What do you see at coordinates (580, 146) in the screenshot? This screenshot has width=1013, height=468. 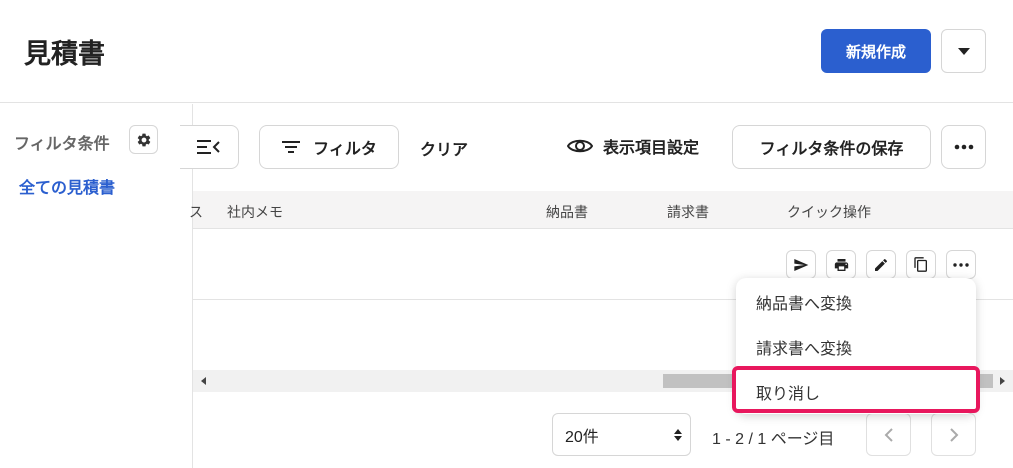 I see `eye-icon` at bounding box center [580, 146].